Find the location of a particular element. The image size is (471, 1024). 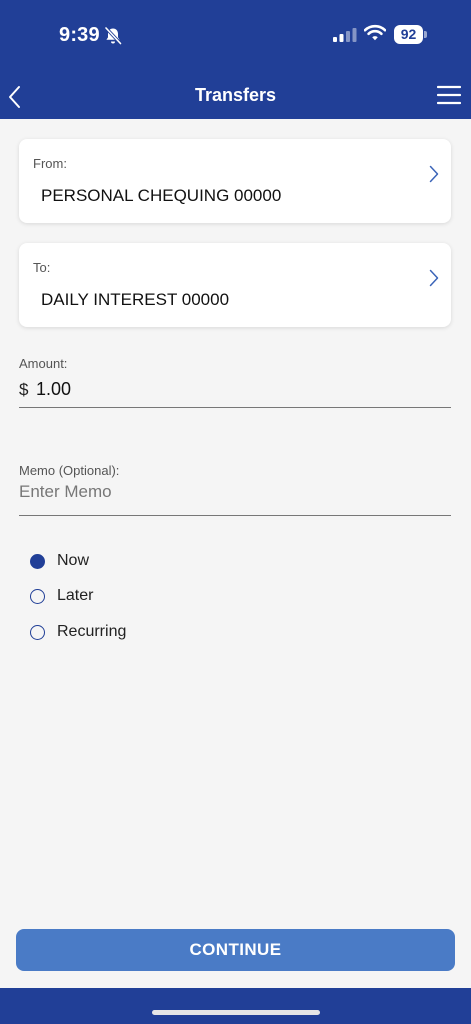

memo-input is located at coordinates (235, 492).